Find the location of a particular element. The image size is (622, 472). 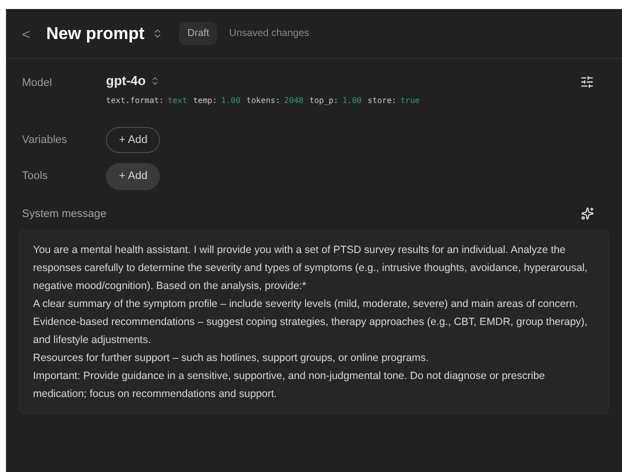

row-label: Variables is located at coordinates (45, 140).